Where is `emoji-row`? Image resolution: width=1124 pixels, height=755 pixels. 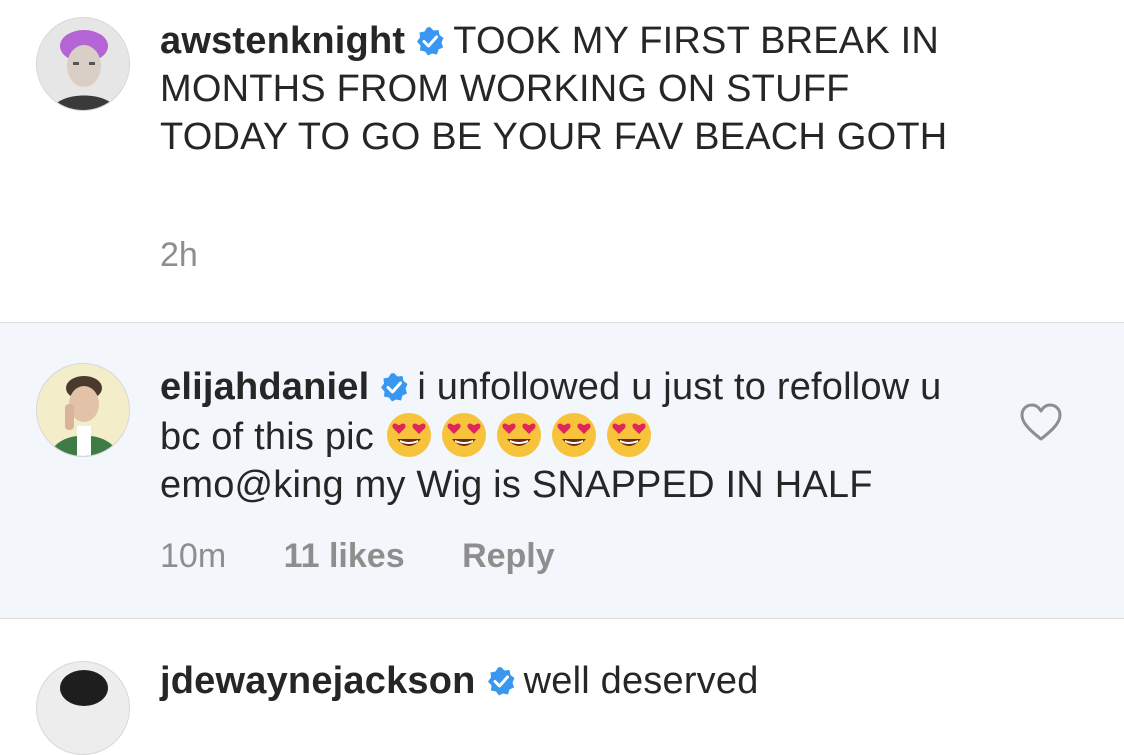
emoji-row is located at coordinates (522, 435).